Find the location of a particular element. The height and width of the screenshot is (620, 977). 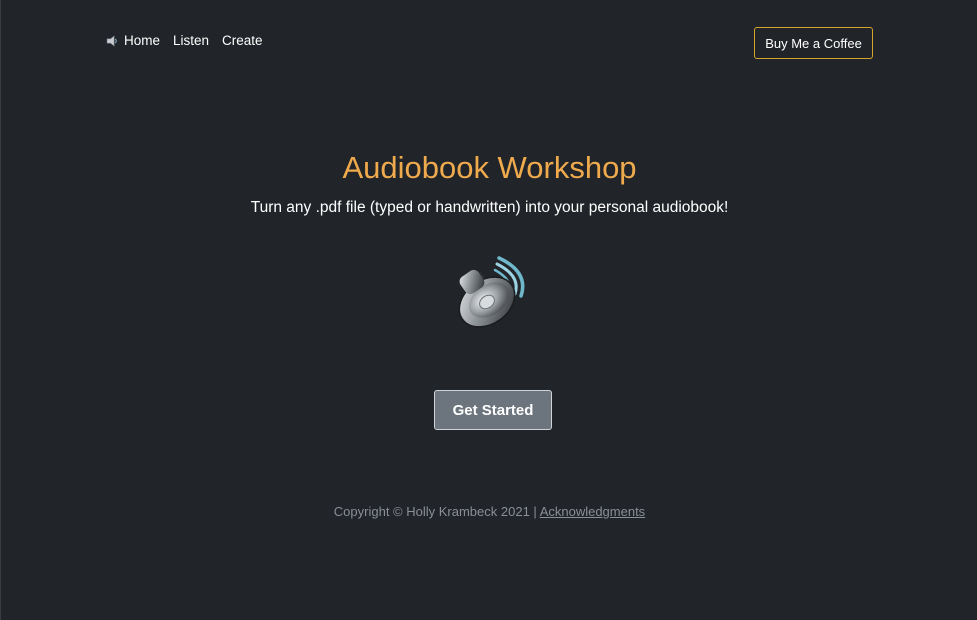

copyright-text: Copyright © Holly Krambeck 2021 | is located at coordinates (436, 511).